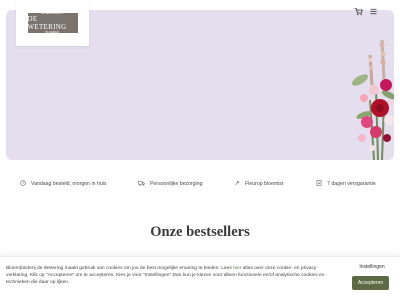 This screenshot has height=300, width=400. I want to click on guarantee-icon, so click(319, 184).